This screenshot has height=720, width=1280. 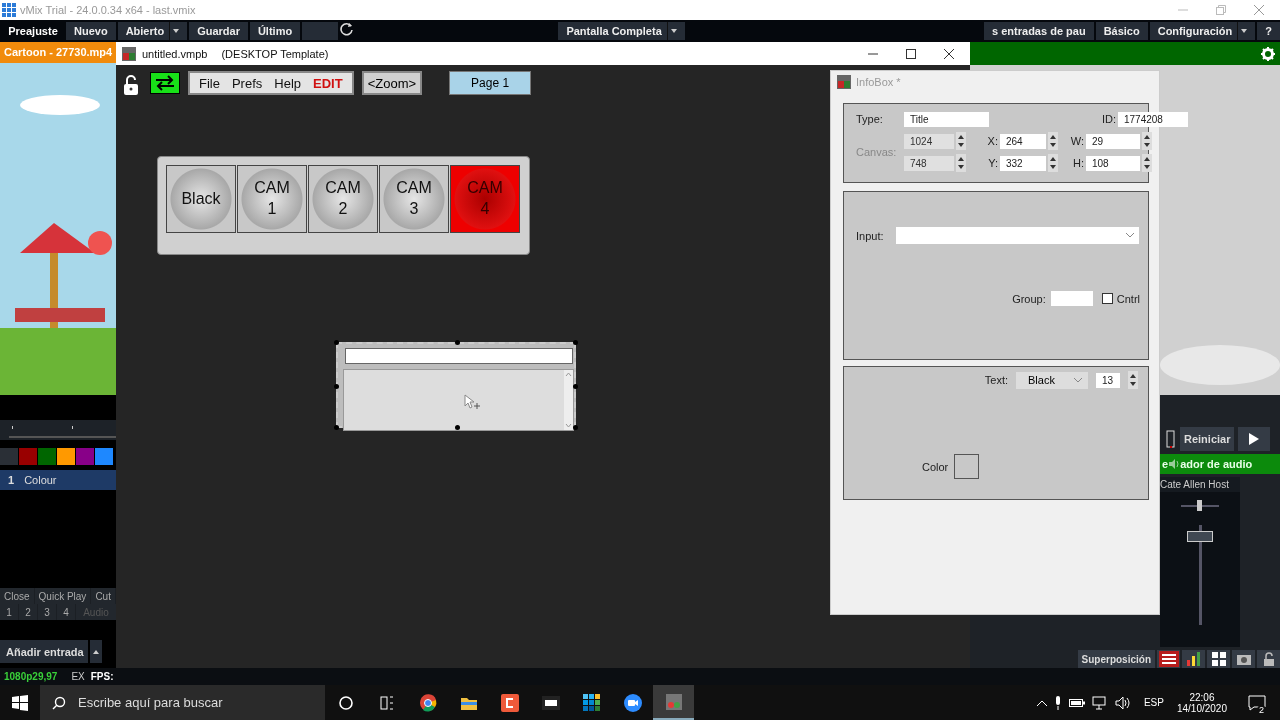 I want to click on menu-item: EDIT, so click(x=328, y=83).